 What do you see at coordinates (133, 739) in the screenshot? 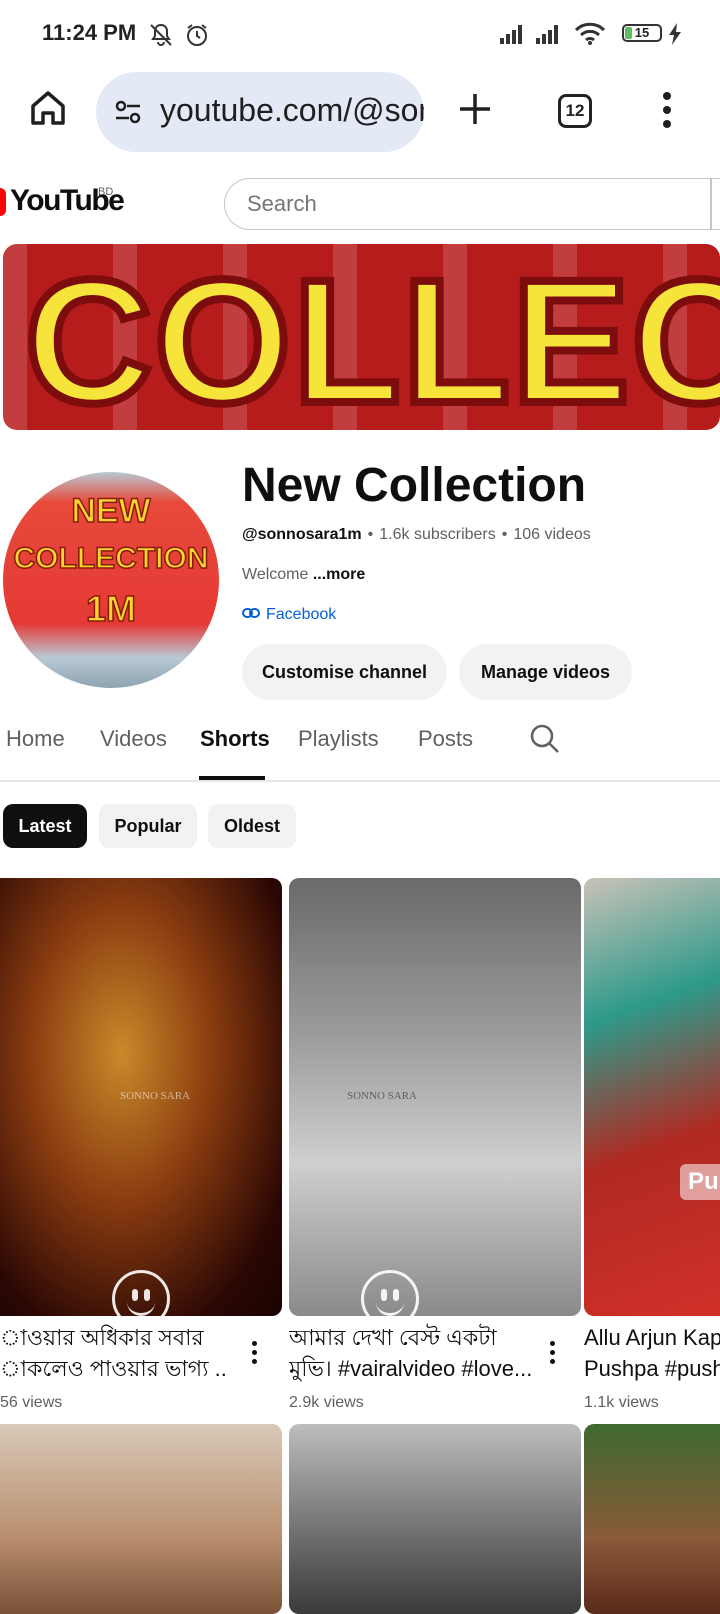
I see `tab-videos: Videos` at bounding box center [133, 739].